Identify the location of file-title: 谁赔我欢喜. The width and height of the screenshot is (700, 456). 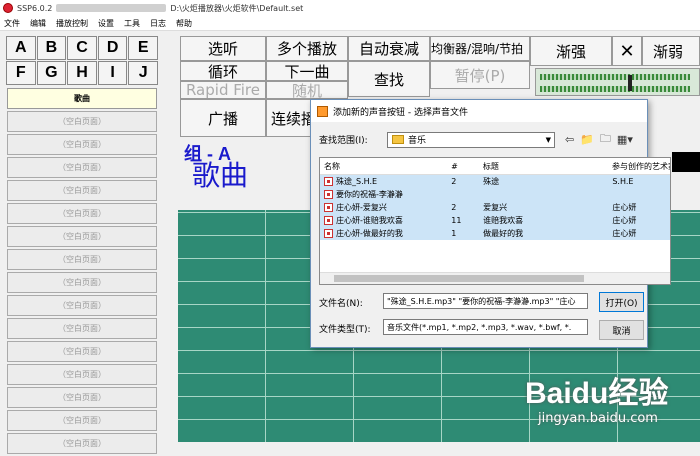
(503, 220).